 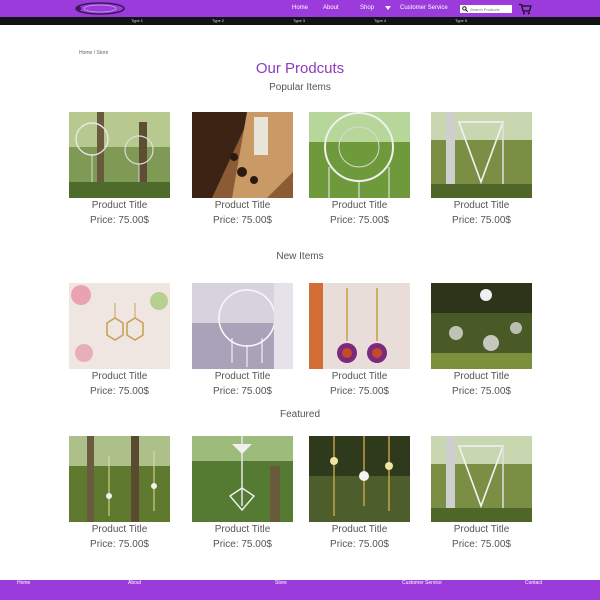 I want to click on category-type-5: Type 5, so click(x=461, y=21).